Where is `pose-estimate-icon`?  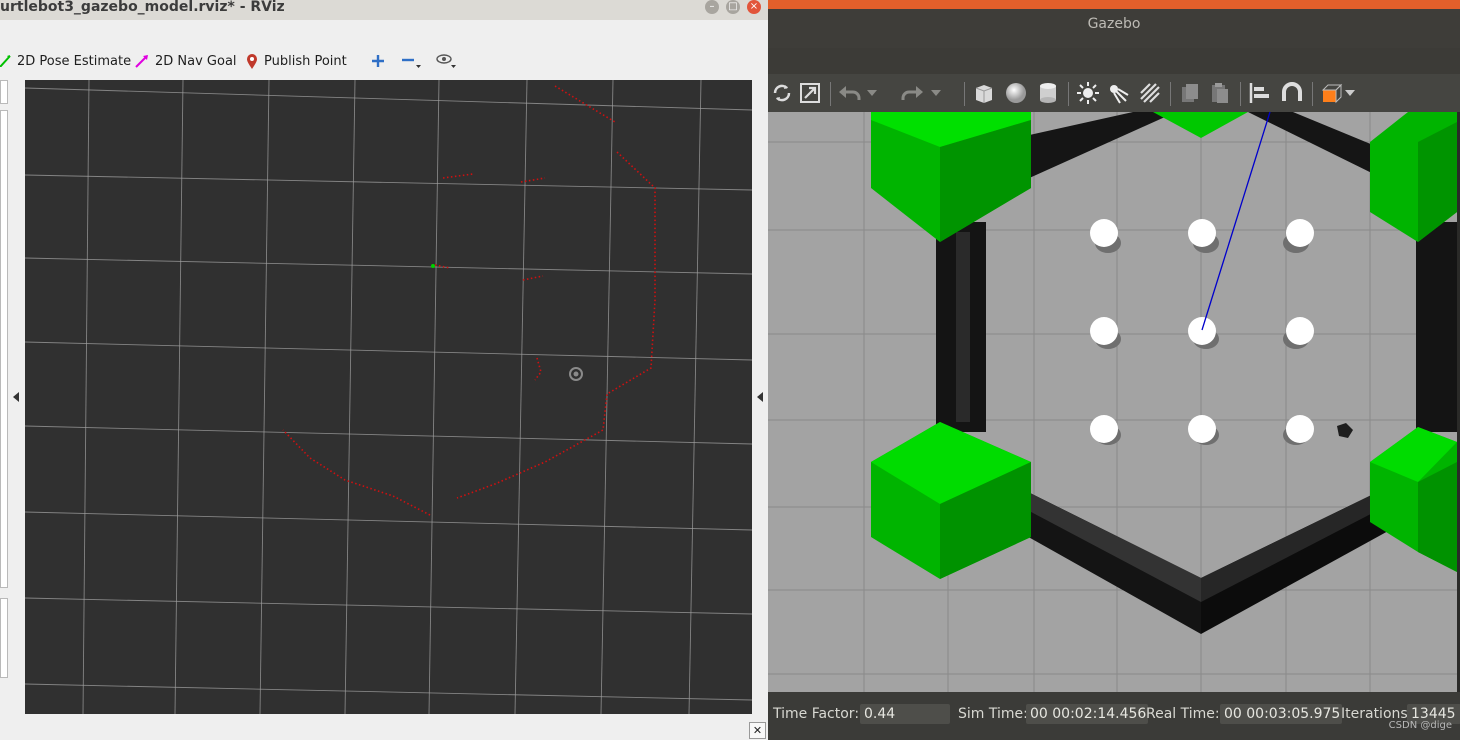 pose-estimate-icon is located at coordinates (5, 61).